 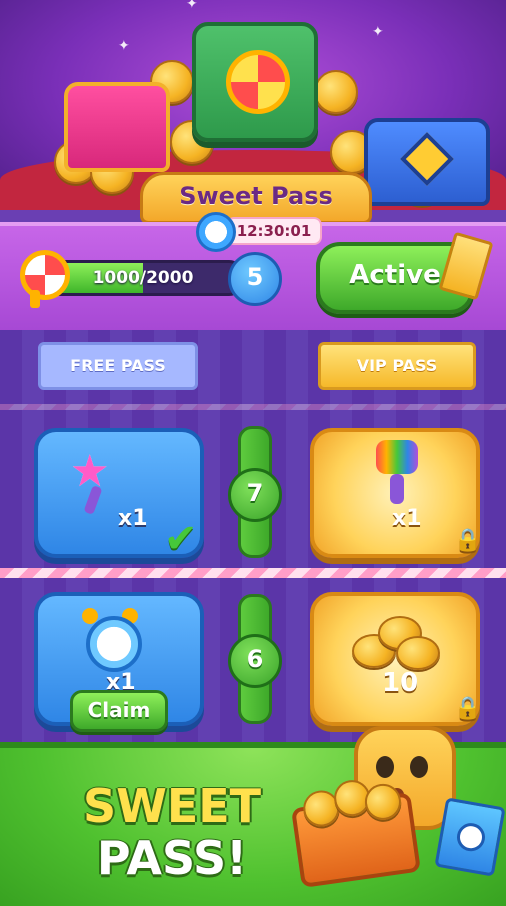 I want to click on claim-button-label: Claim, so click(x=119, y=710).